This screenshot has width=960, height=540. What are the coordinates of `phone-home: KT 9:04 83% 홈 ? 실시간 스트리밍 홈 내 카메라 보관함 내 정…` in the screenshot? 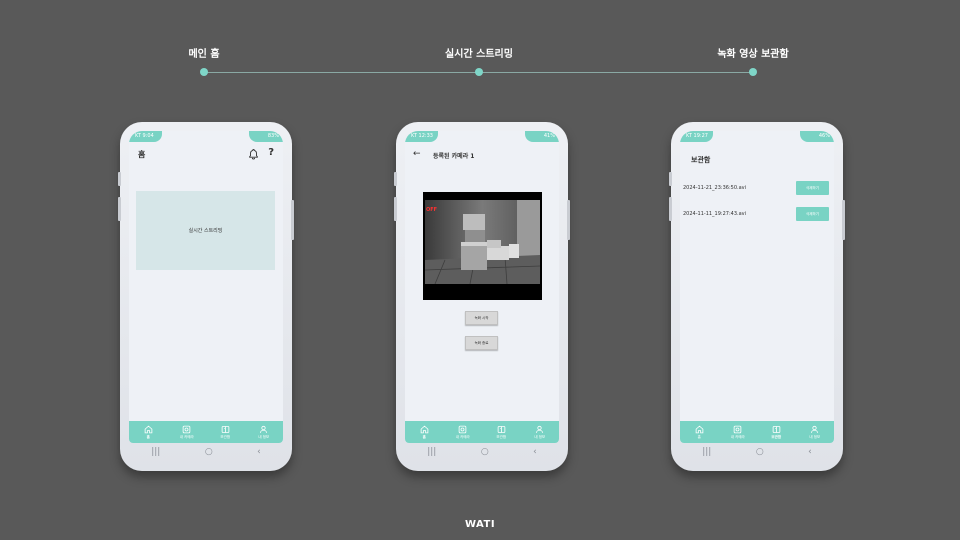 It's located at (206, 296).